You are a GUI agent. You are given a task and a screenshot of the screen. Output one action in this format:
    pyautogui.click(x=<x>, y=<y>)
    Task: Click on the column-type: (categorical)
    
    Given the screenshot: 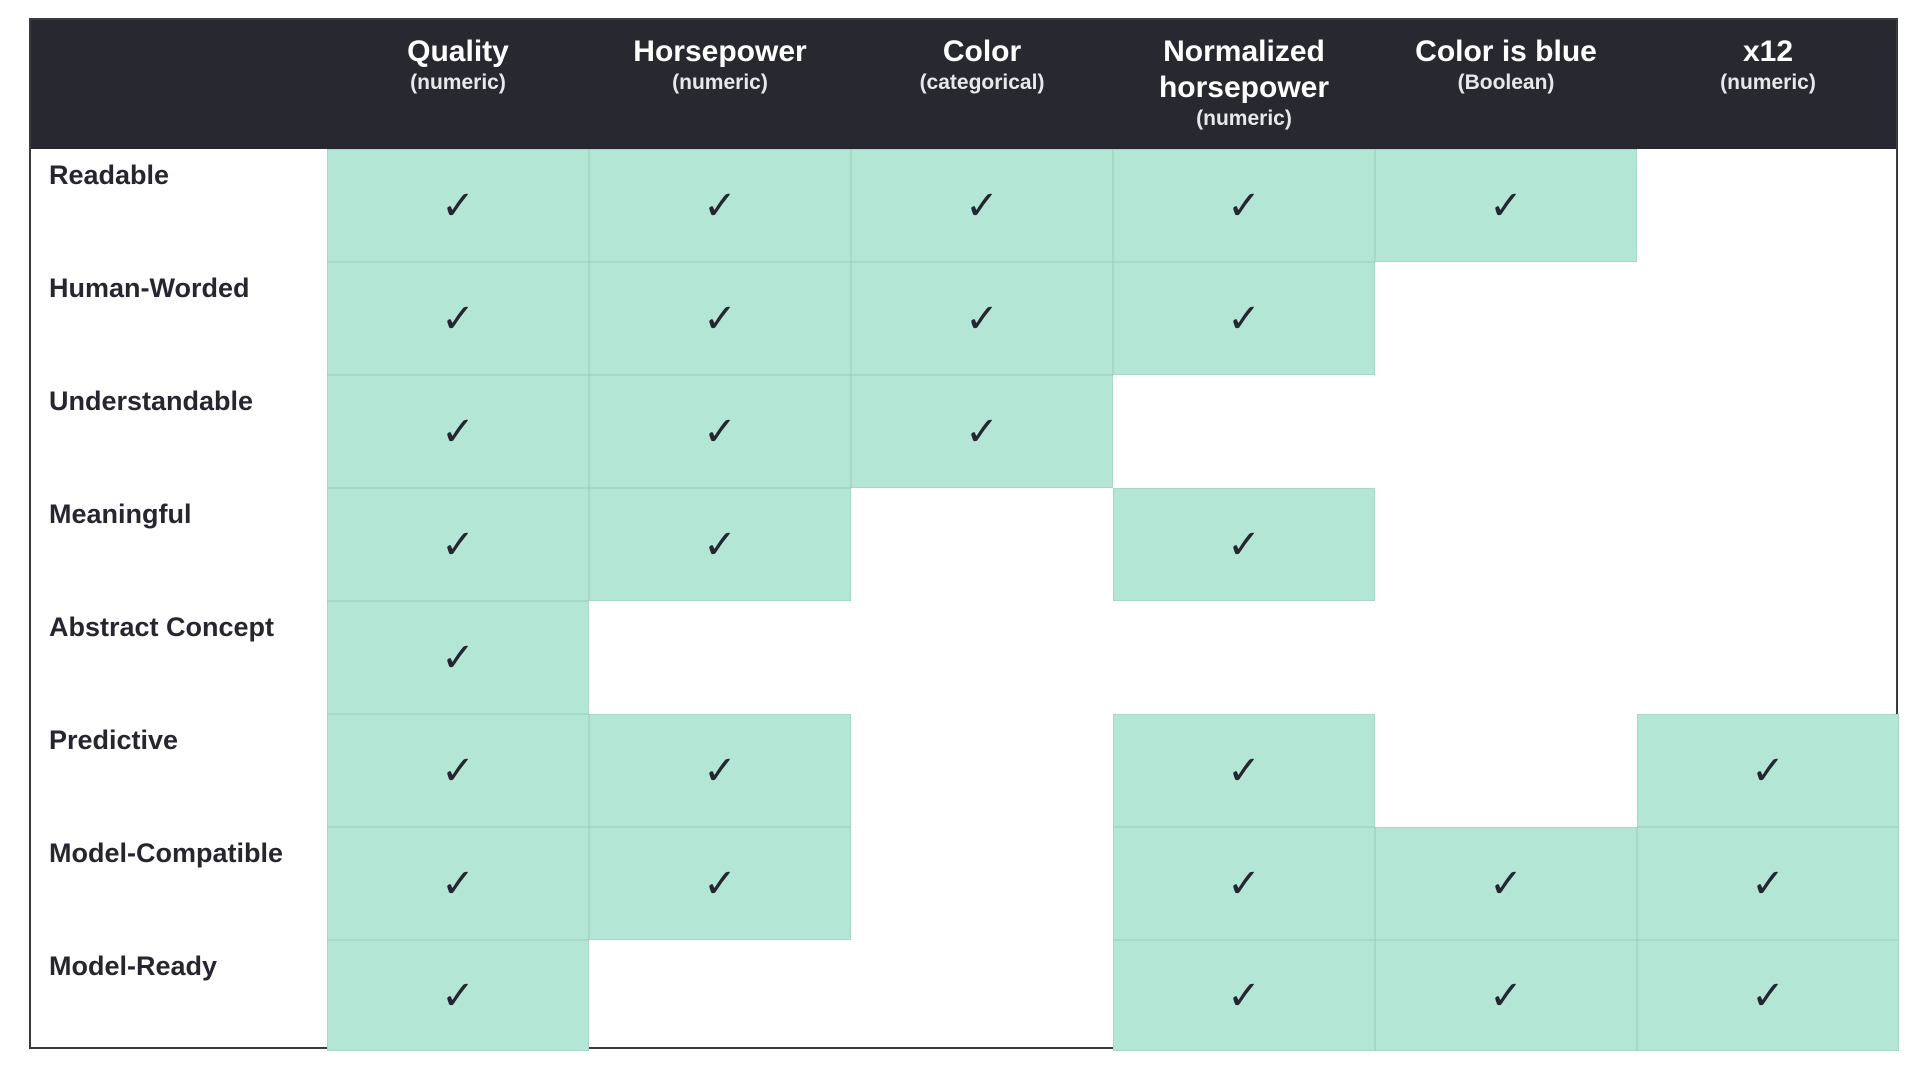 What is the action you would take?
    pyautogui.click(x=982, y=82)
    